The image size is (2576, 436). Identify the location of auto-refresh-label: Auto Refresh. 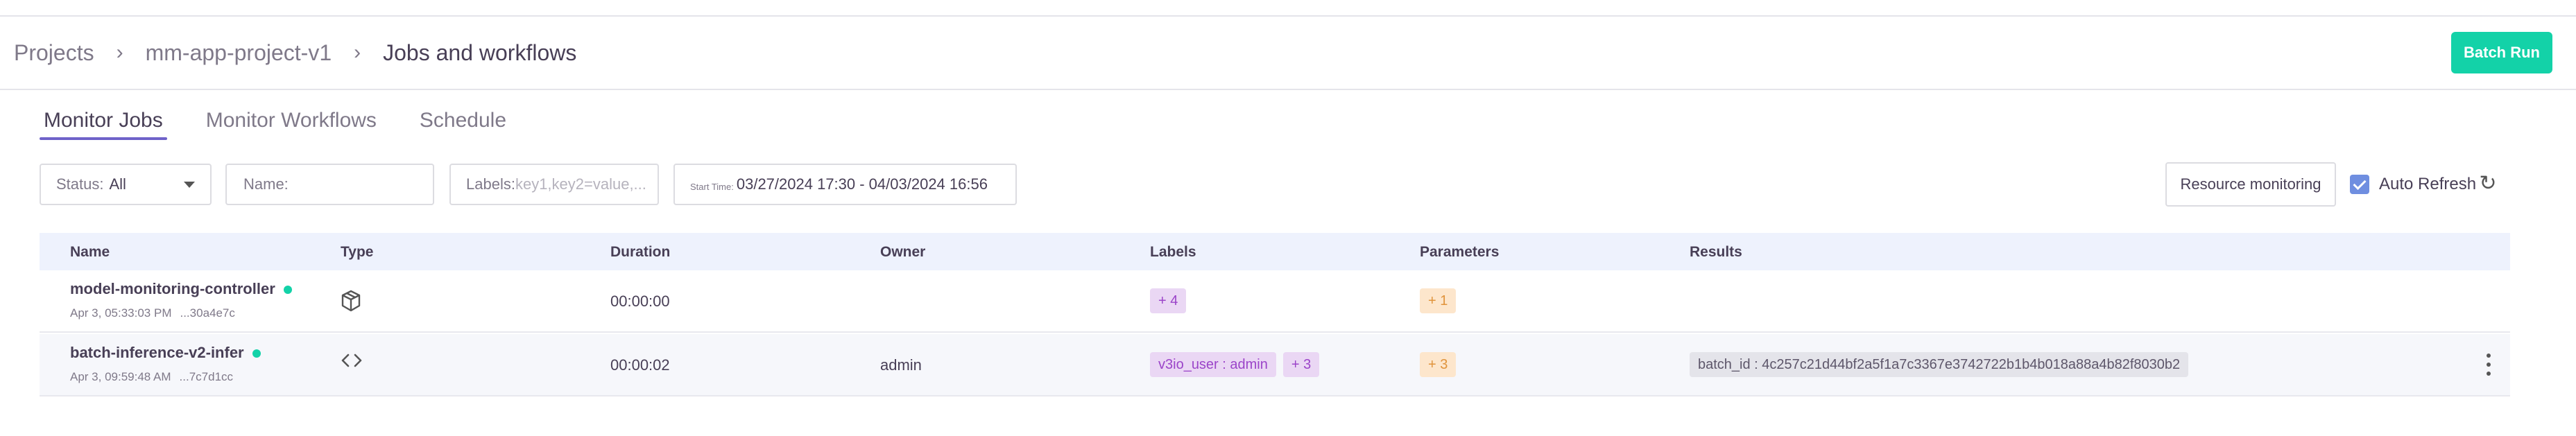
(2428, 184).